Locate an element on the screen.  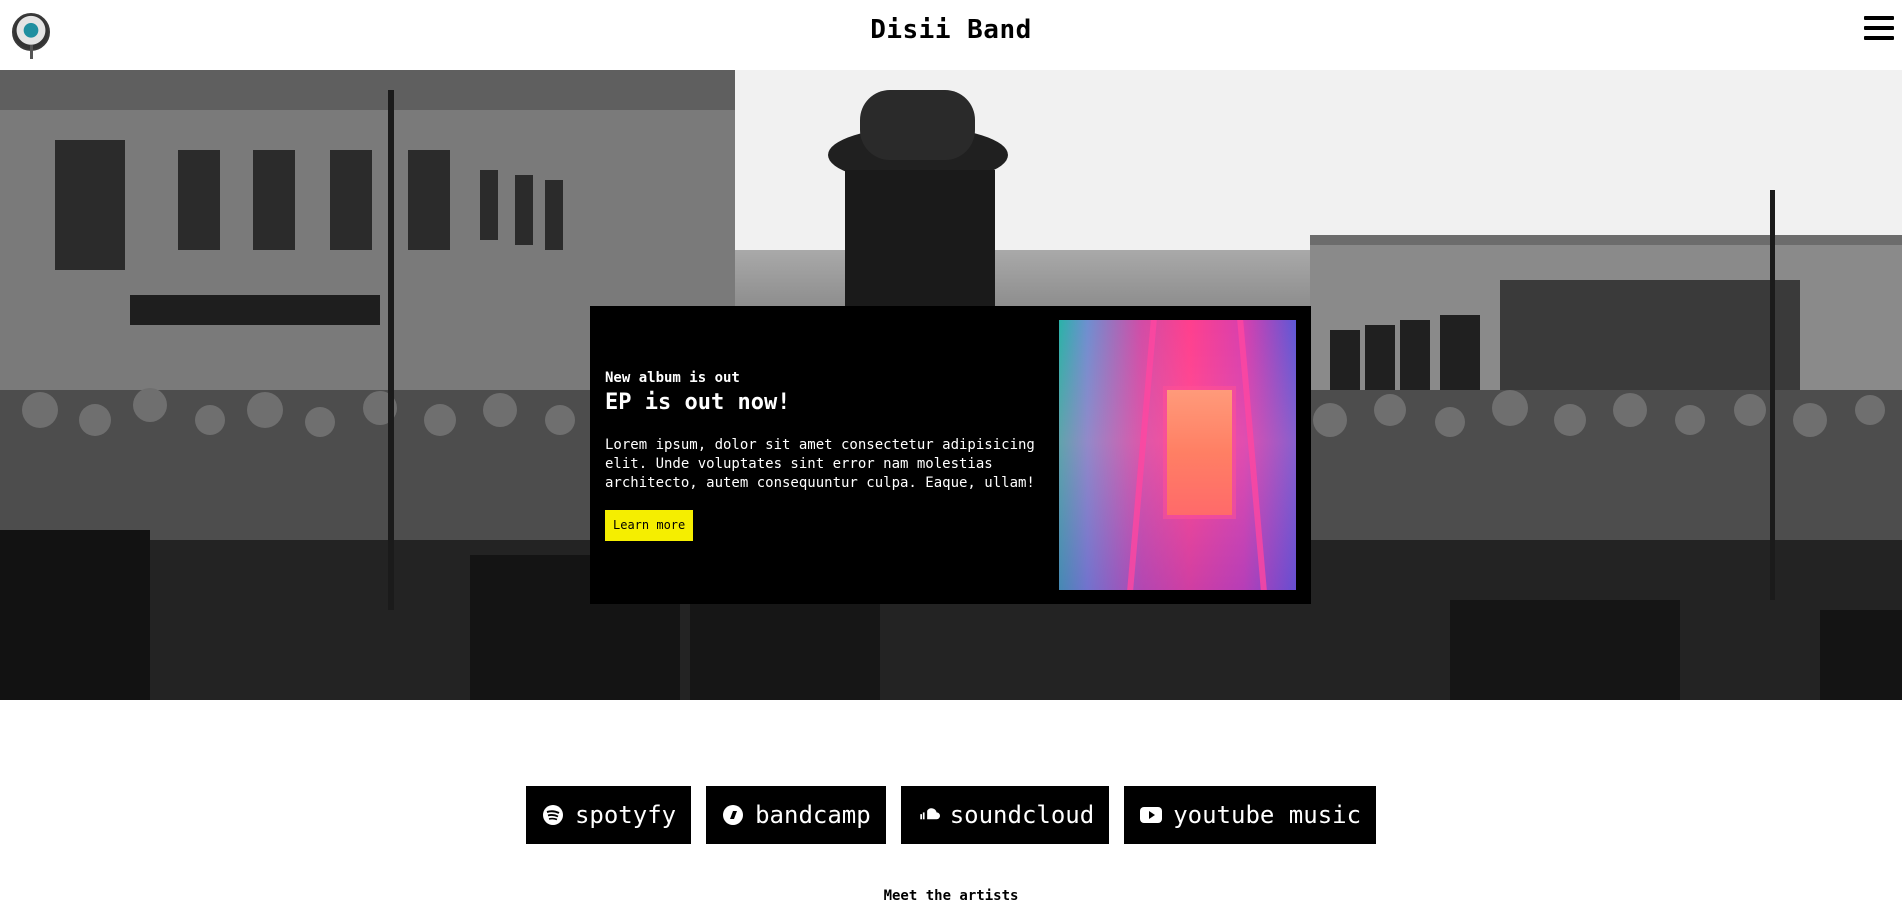
bandcamp-button: bandcamp is located at coordinates (796, 815).